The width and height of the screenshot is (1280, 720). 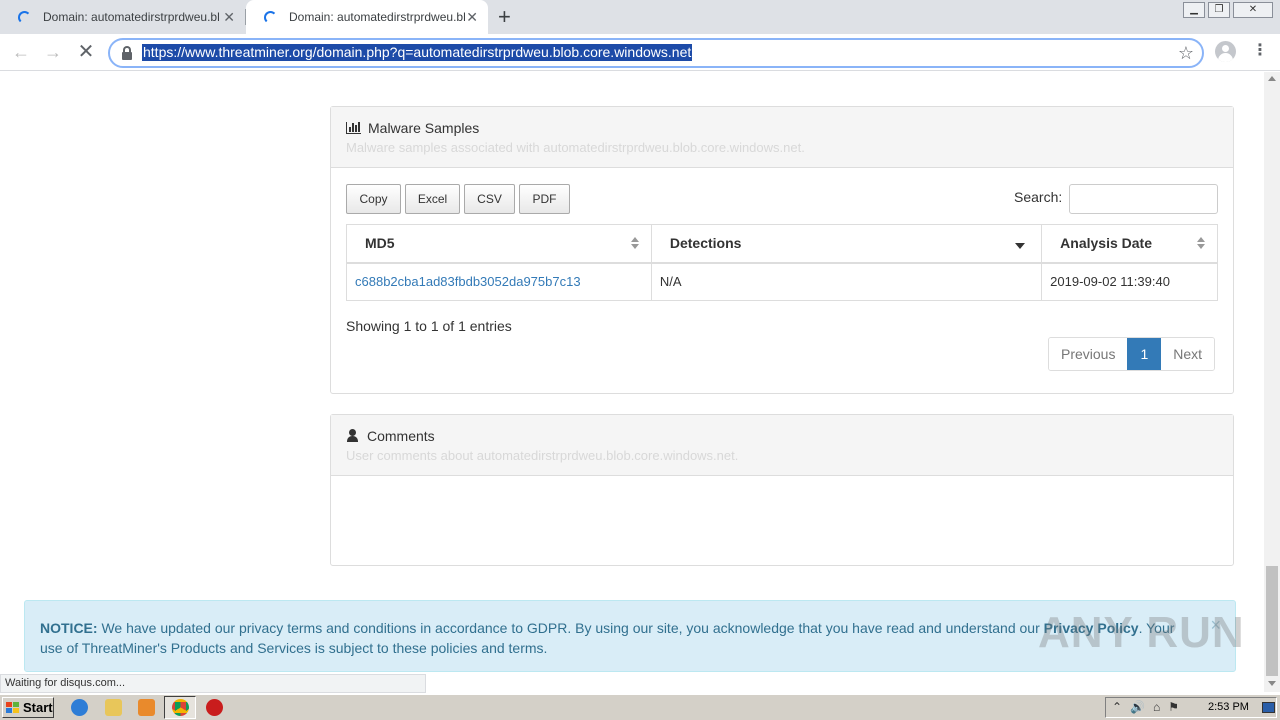 I want to click on excel-button: Excel, so click(x=432, y=199).